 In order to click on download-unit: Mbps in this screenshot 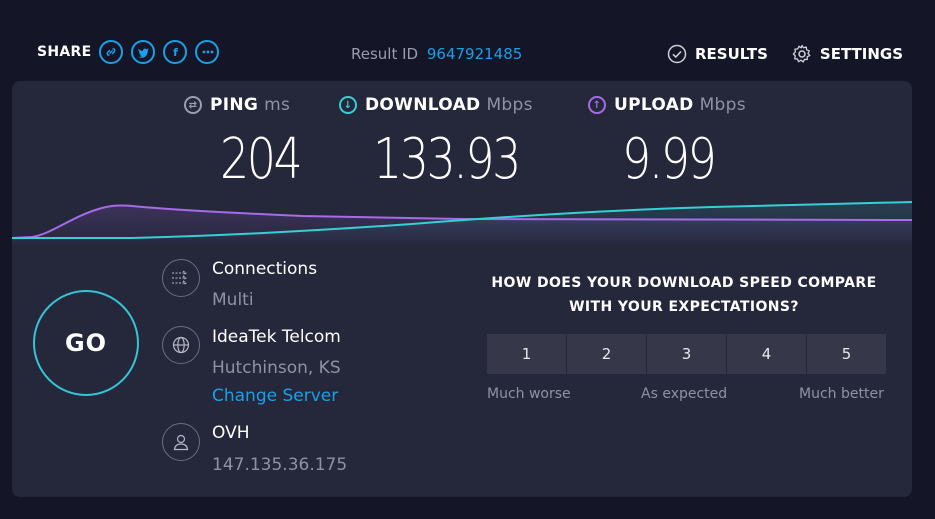, I will do `click(509, 105)`.